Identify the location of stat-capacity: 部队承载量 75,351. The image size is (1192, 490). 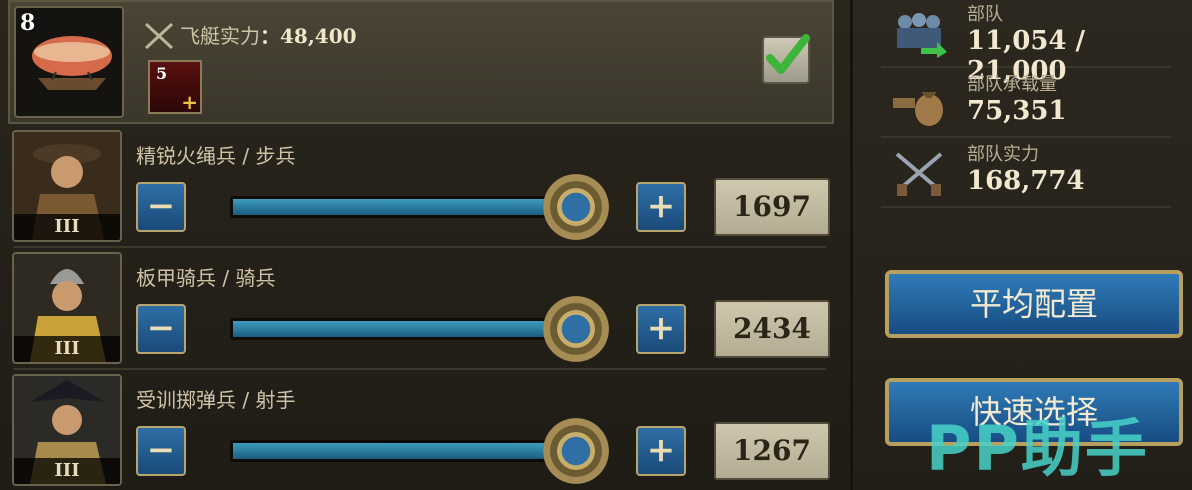
(1026, 104).